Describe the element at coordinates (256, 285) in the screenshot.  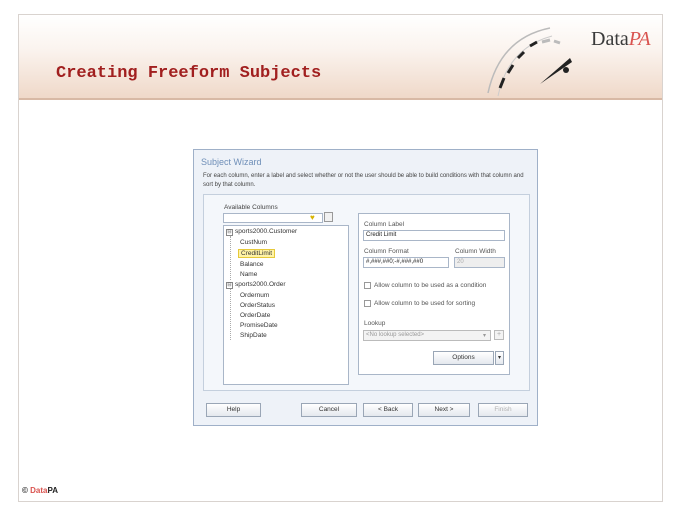
I see `tree-node-order: ⊟ sports2000.Order` at that location.